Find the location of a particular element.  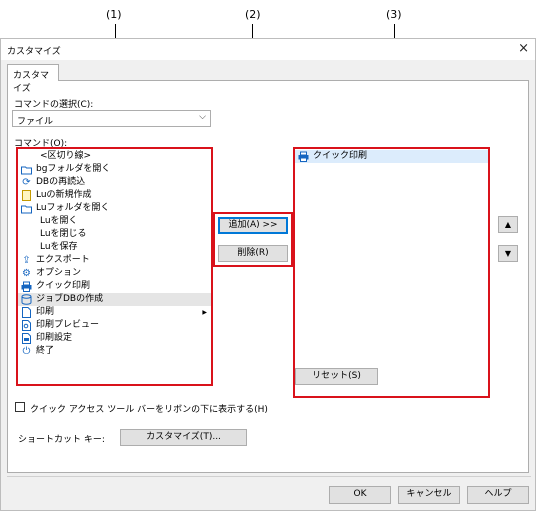

move-down-button: ▼ is located at coordinates (508, 253).